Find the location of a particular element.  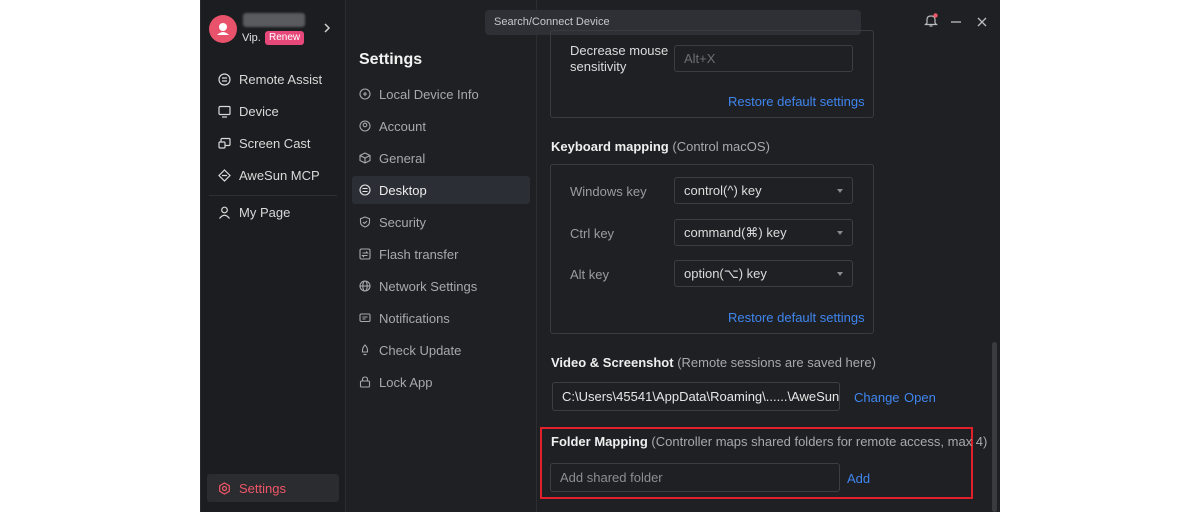

globe-icon is located at coordinates (365, 286).